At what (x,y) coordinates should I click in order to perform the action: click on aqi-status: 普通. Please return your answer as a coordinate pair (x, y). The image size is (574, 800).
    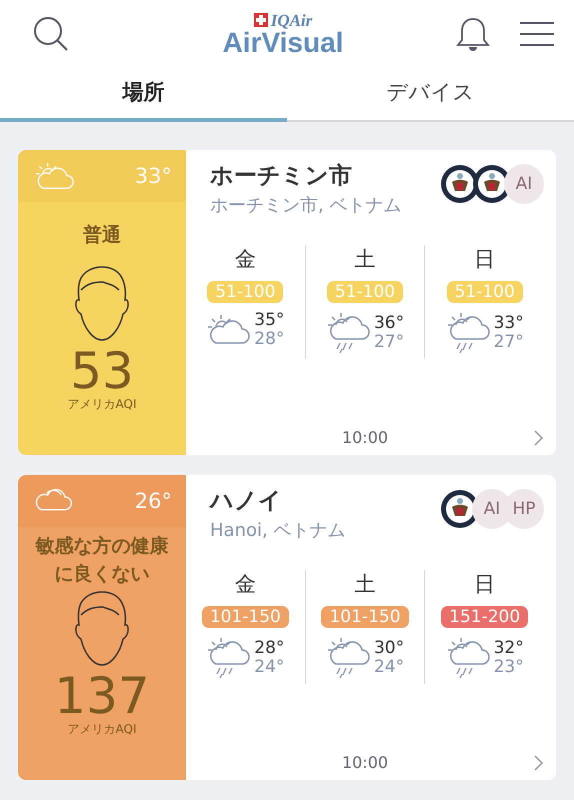
    Looking at the image, I should click on (102, 235).